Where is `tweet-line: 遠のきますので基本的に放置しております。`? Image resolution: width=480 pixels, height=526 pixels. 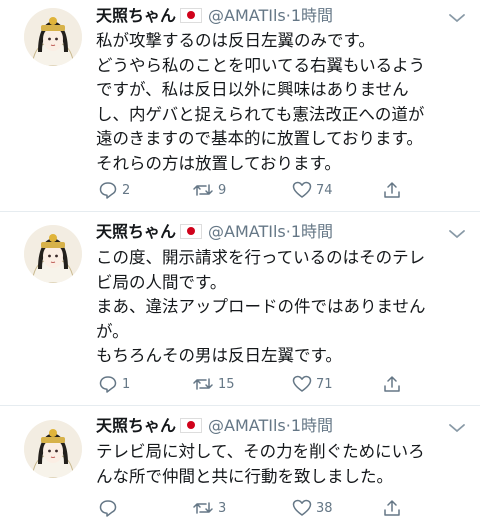
tweet-line: 遠のきますので基本的に放置しております。 is located at coordinates (259, 138).